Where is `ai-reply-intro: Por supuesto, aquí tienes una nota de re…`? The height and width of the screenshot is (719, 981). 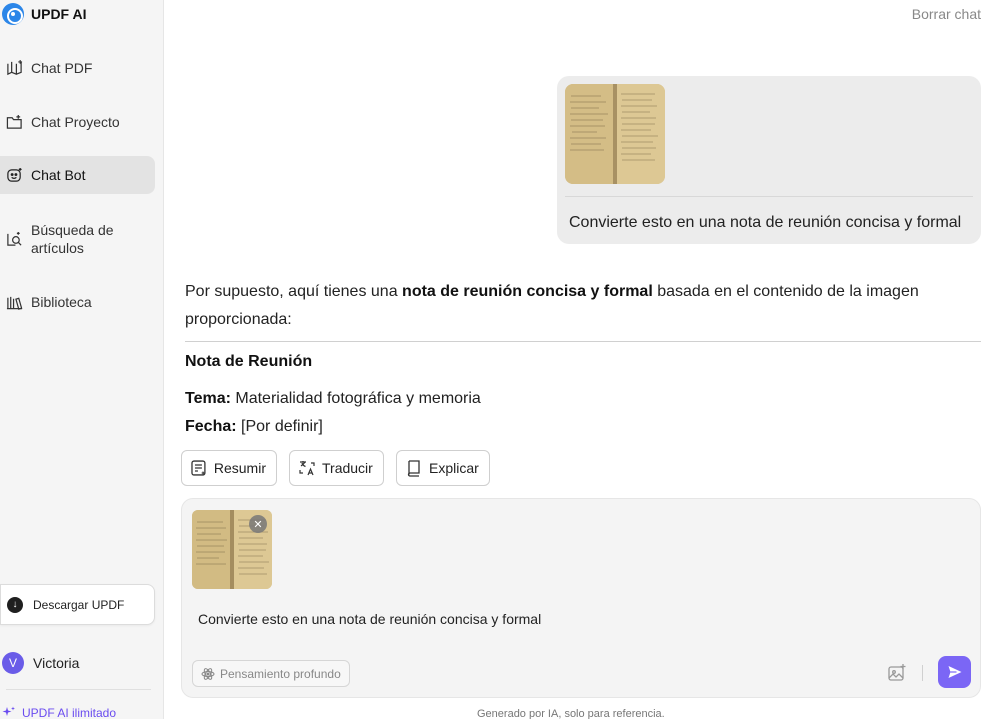 ai-reply-intro: Por supuesto, aquí tienes una nota de re… is located at coordinates (580, 306).